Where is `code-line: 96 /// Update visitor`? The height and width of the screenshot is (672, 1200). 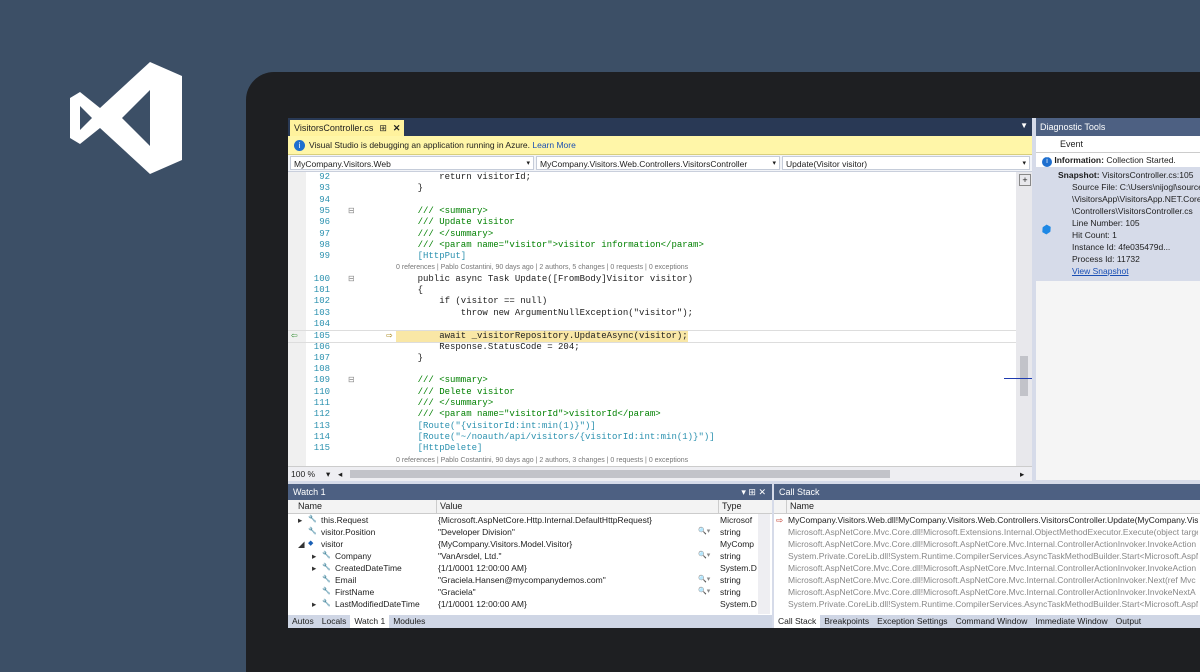 code-line: 96 /// Update visitor is located at coordinates (652, 222).